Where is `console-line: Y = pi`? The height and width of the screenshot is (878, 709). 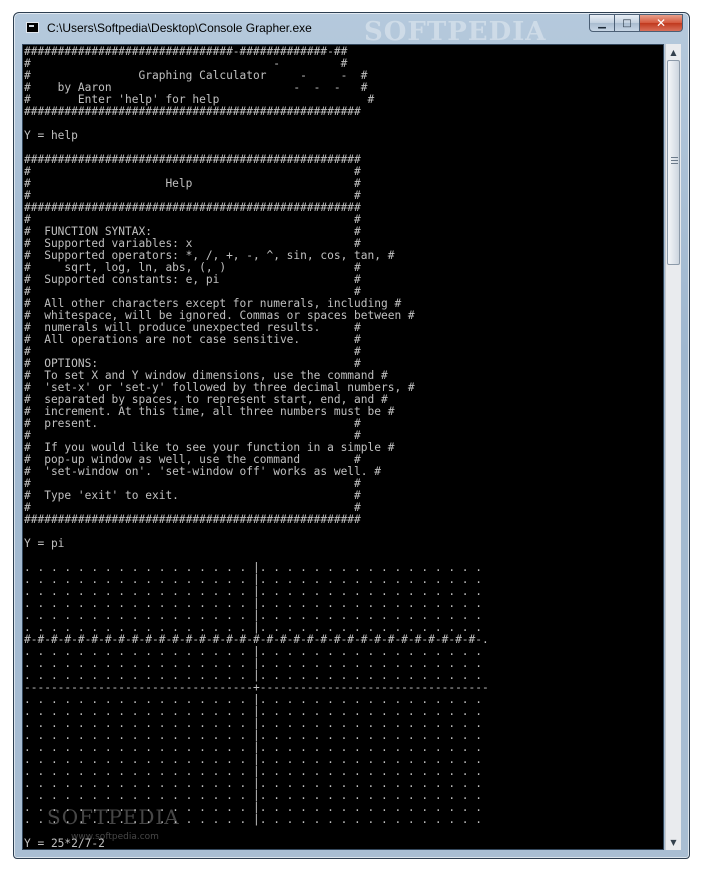 console-line: Y = pi is located at coordinates (44, 543).